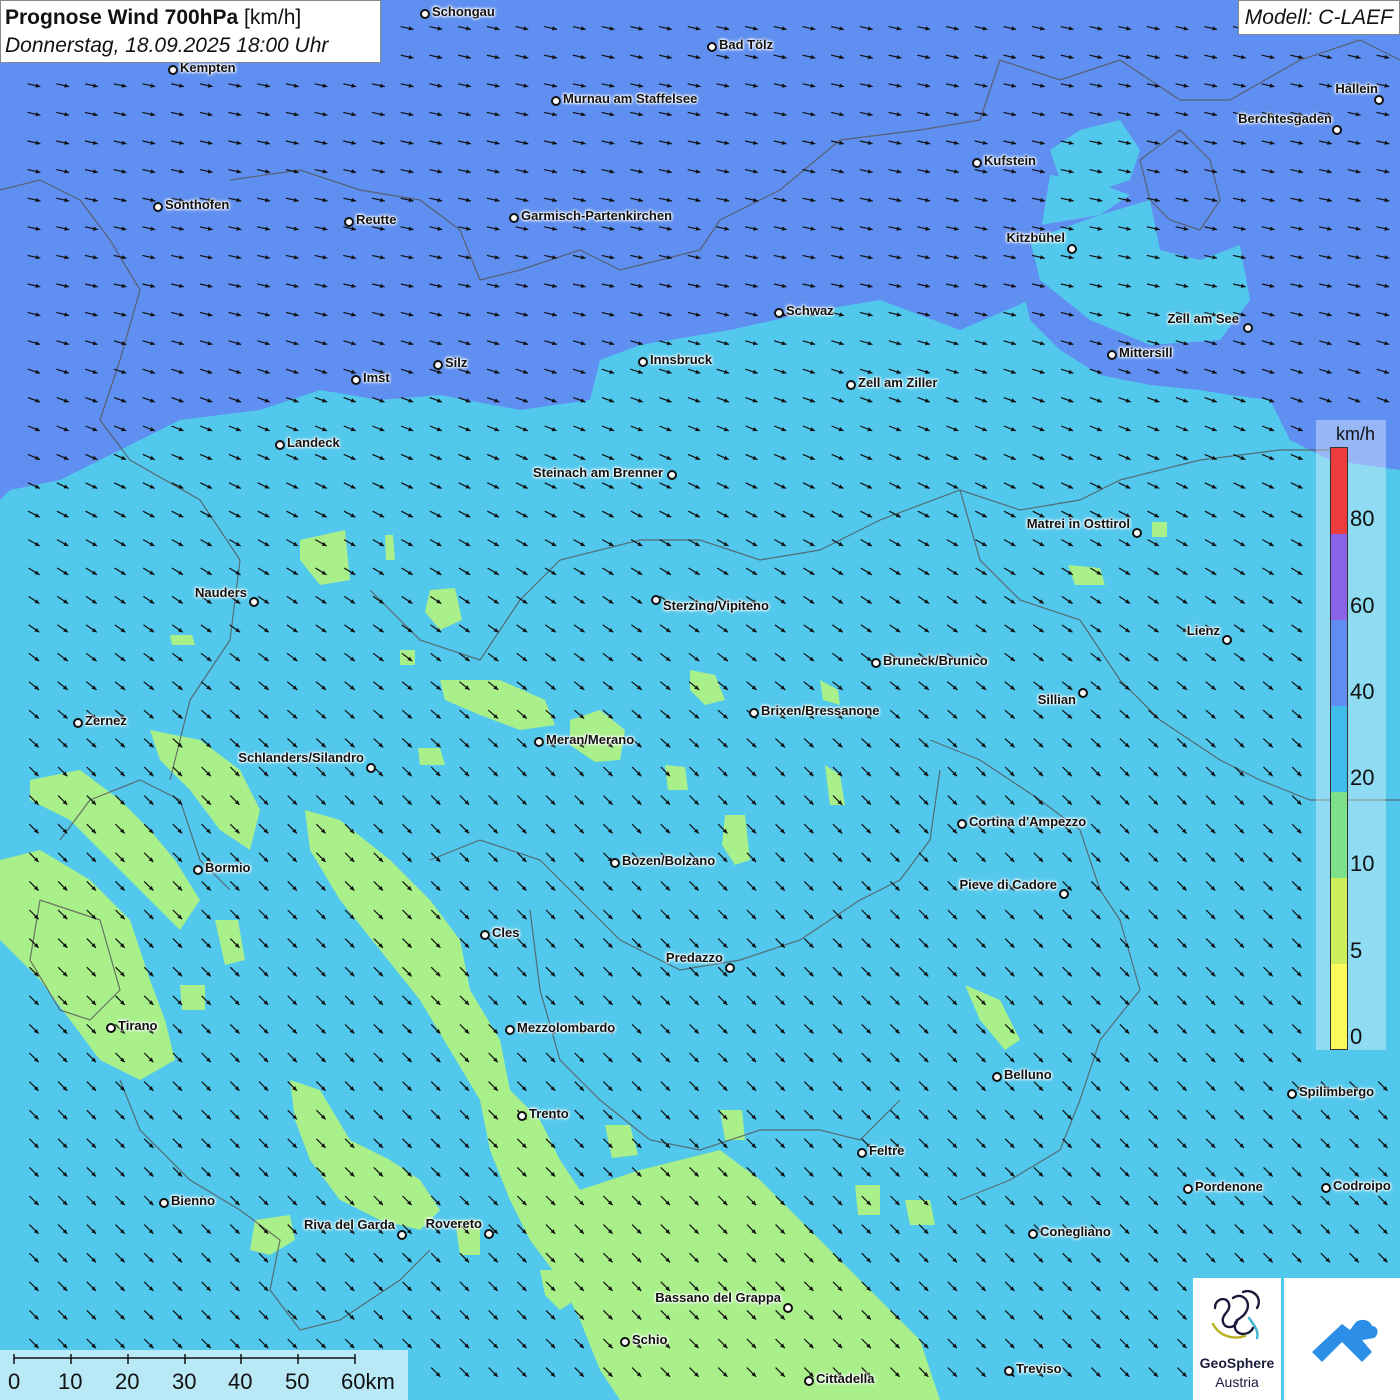 Image resolution: width=1400 pixels, height=1400 pixels. Describe the element at coordinates (746, 44) in the screenshot. I see `city-label: Bad Tölz` at that location.